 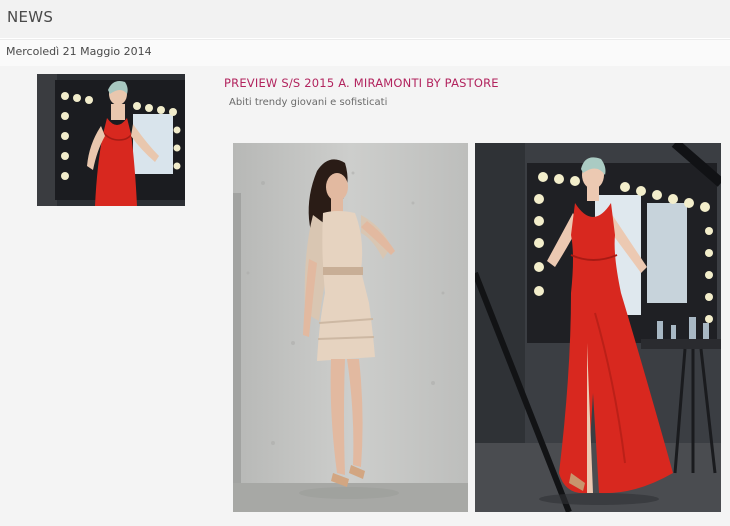 I want to click on article-thumbnail, so click(x=111, y=140).